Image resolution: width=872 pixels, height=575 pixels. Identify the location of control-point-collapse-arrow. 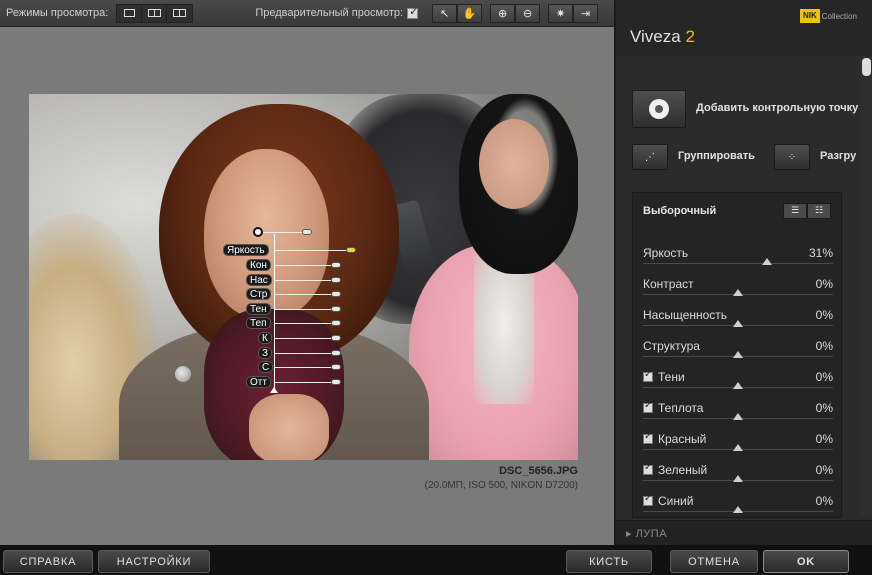
(274, 390).